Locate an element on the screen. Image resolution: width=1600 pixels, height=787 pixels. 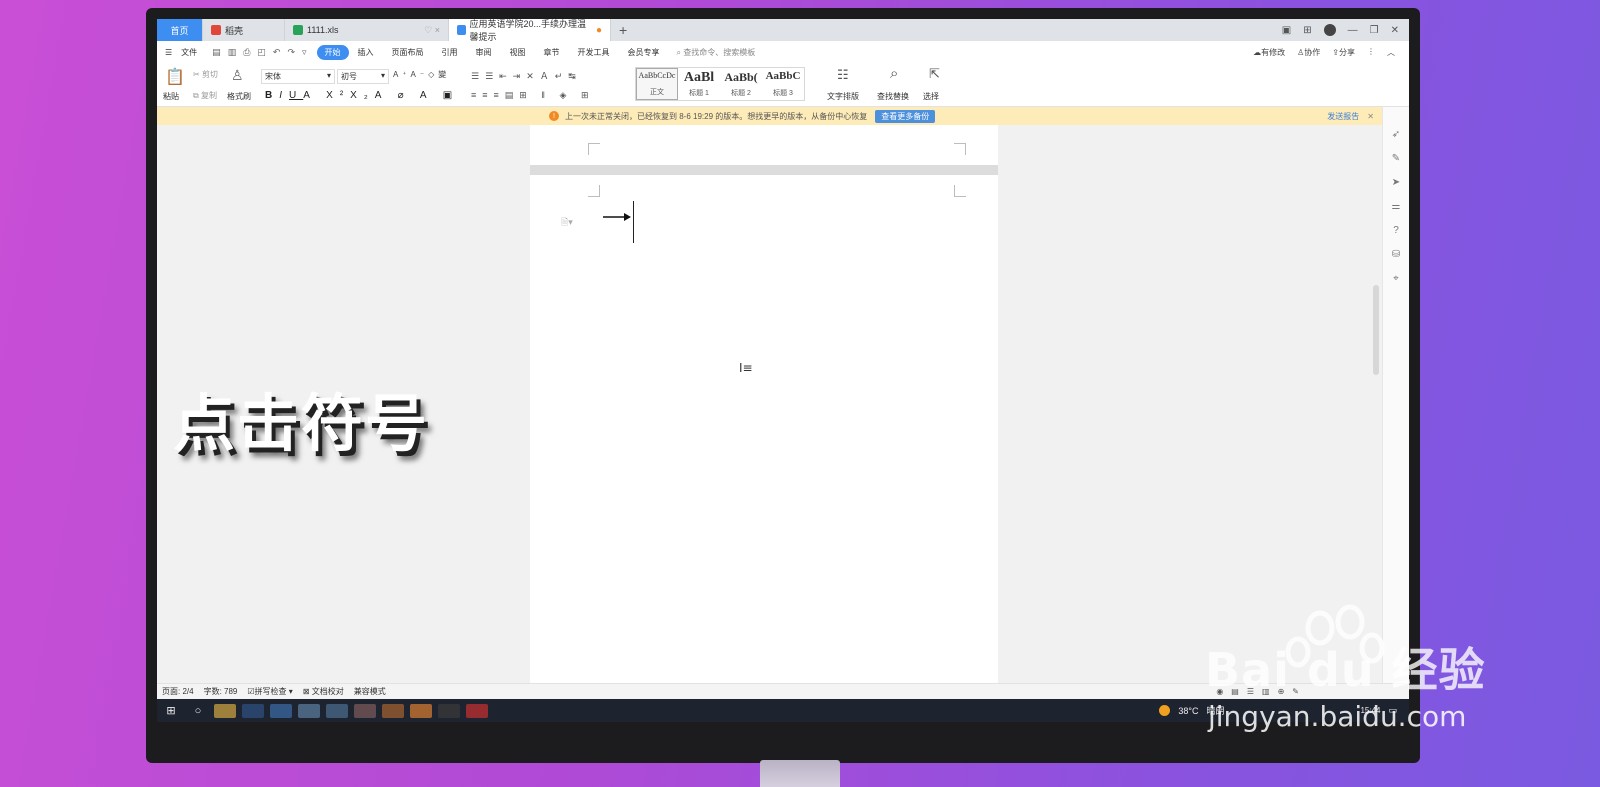
menu-section: 章节 is located at coordinates (552, 52).